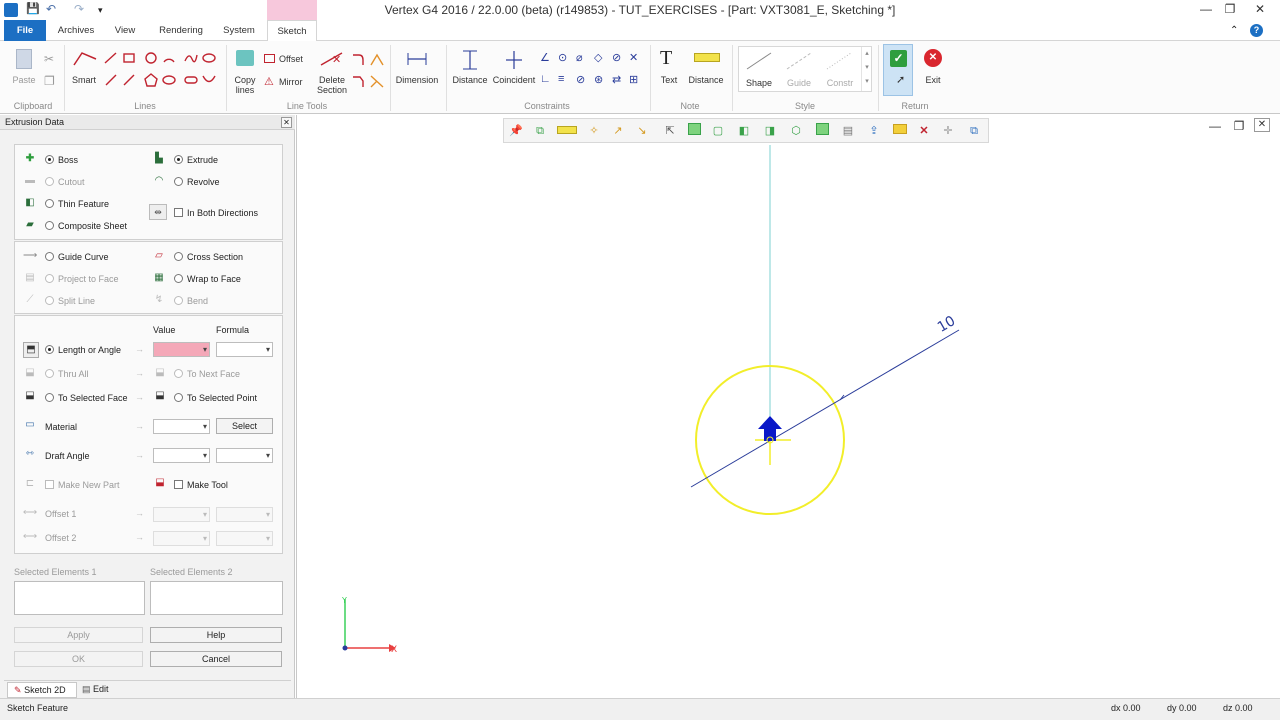 The width and height of the screenshot is (1280, 720). What do you see at coordinates (377, 81) in the screenshot?
I see `extend-icon` at bounding box center [377, 81].